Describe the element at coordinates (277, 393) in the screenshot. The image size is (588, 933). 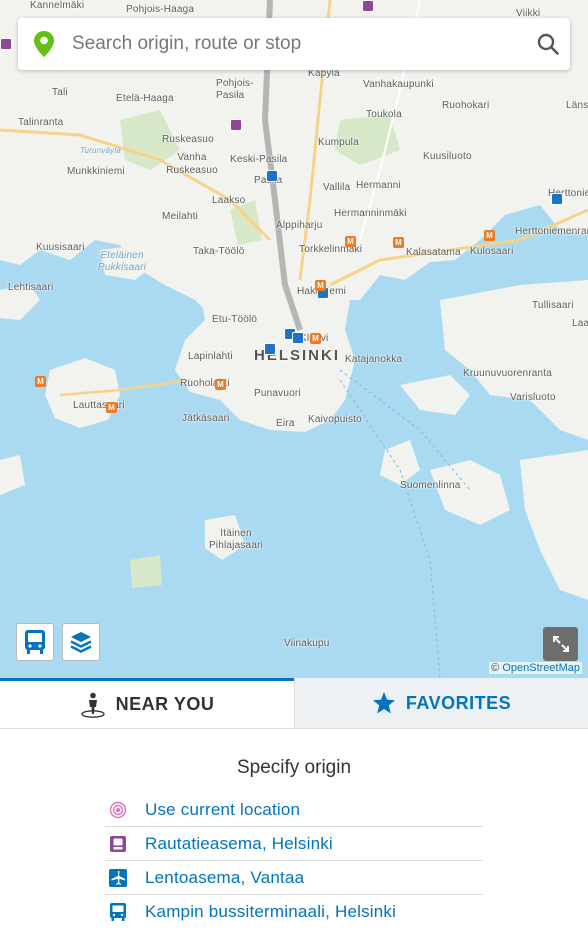
I see `map-label: Punavuori` at that location.